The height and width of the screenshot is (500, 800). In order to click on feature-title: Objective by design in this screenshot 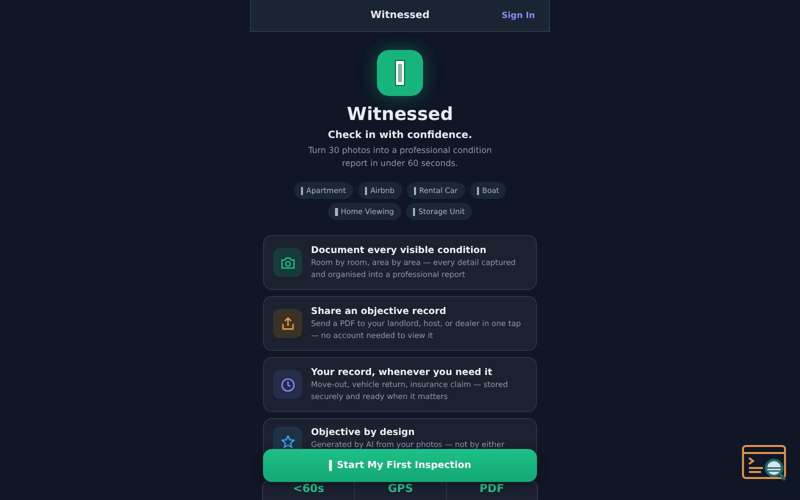, I will do `click(363, 432)`.